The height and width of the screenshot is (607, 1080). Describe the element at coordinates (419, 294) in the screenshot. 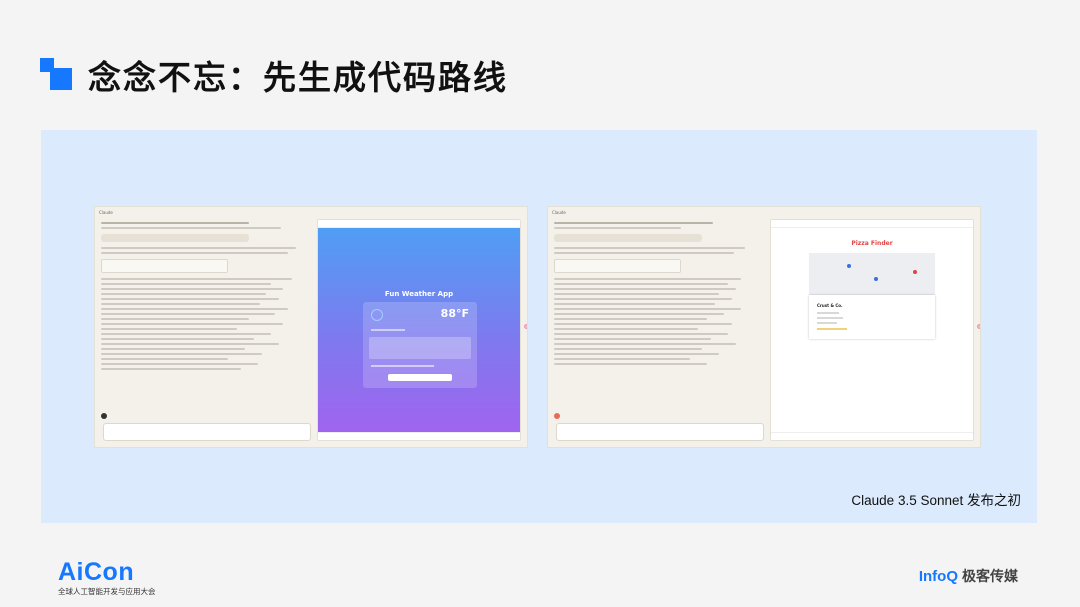

I see `weather-app-title: Fun Weather App` at that location.